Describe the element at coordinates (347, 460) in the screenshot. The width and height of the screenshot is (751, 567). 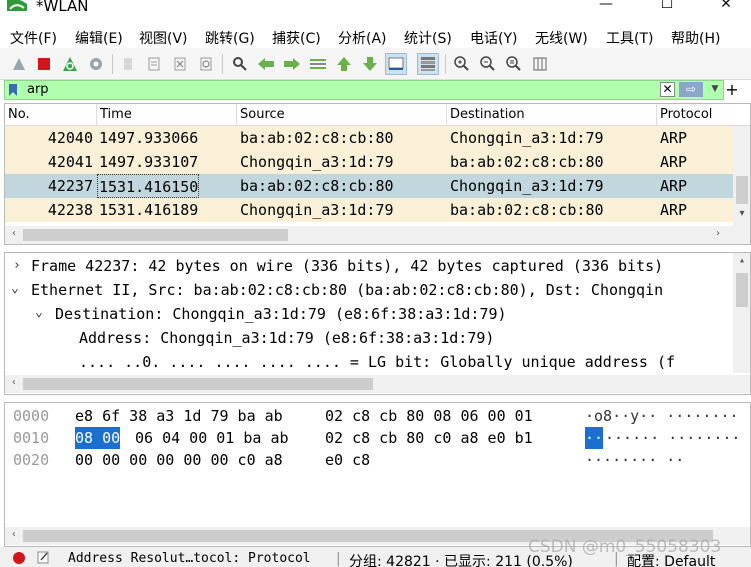
I see `hex-bytes: e0 c8` at that location.